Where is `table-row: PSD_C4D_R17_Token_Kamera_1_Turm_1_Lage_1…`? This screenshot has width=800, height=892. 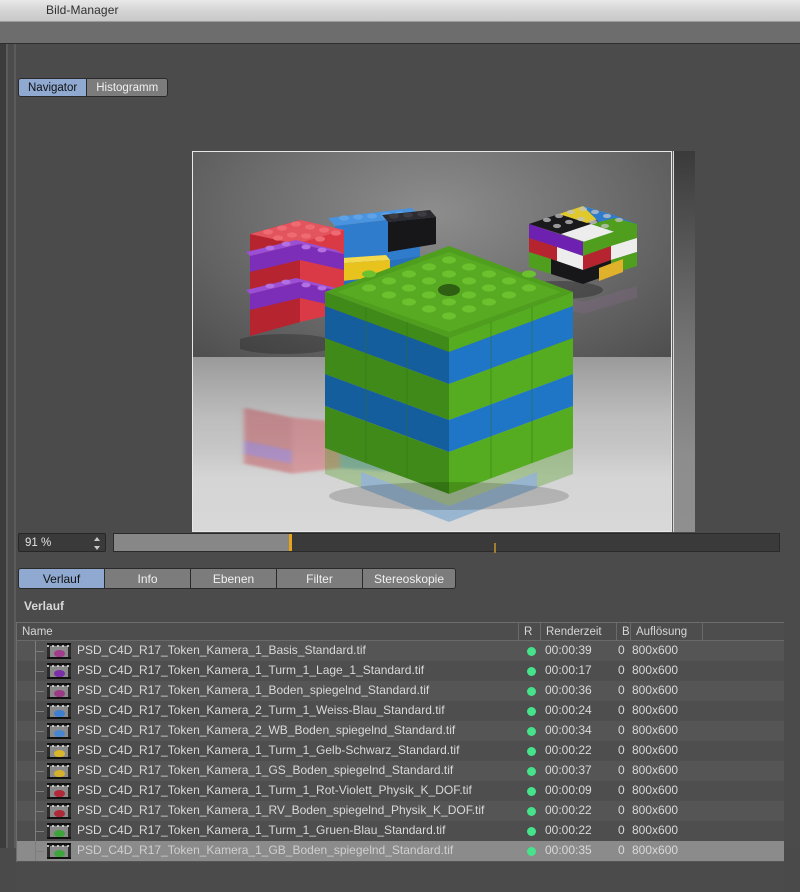 table-row: PSD_C4D_R17_Token_Kamera_1_Turm_1_Lage_1… is located at coordinates (400, 671).